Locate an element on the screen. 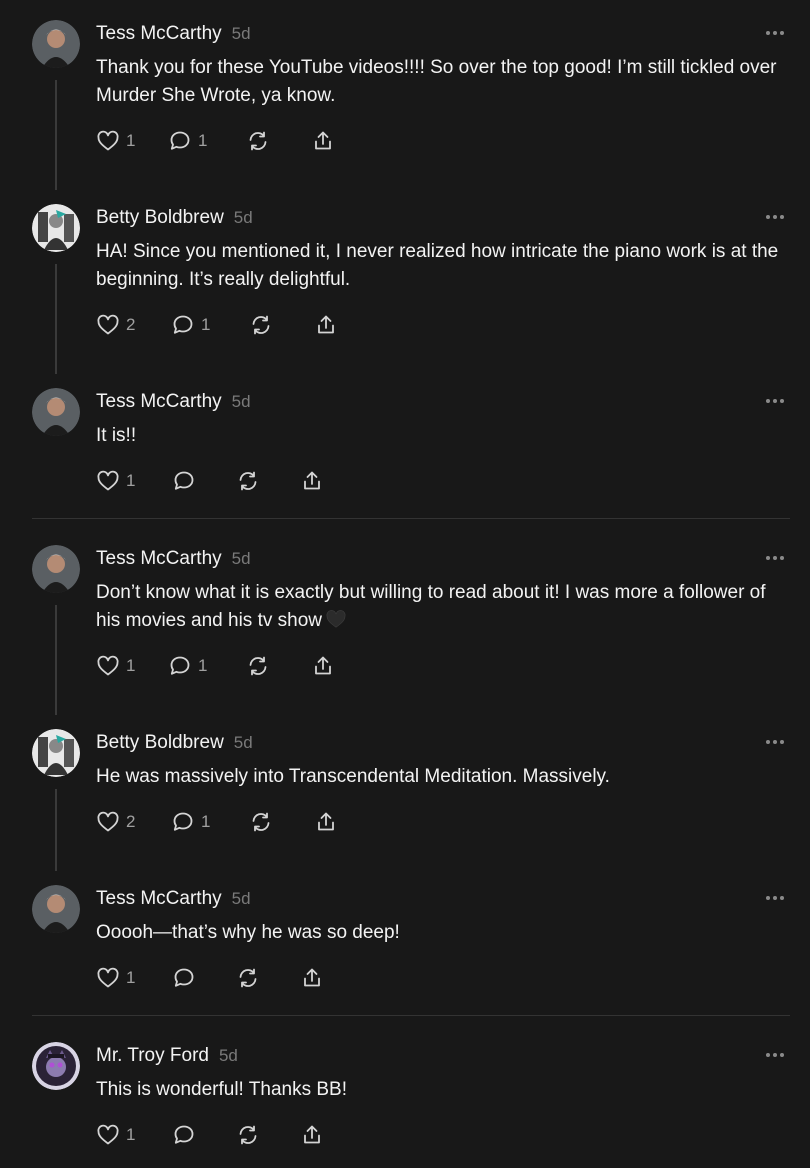 This screenshot has height=1168, width=810. author-name: Mr. Troy Ford is located at coordinates (152, 1055).